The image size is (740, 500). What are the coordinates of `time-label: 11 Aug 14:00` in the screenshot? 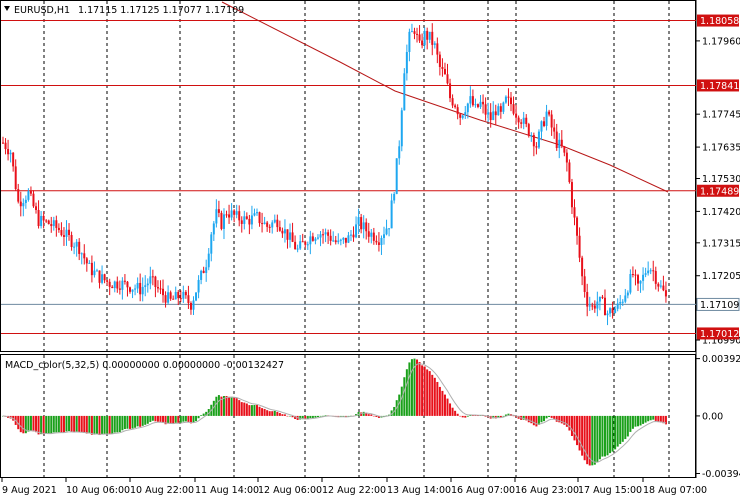 It's located at (227, 490).